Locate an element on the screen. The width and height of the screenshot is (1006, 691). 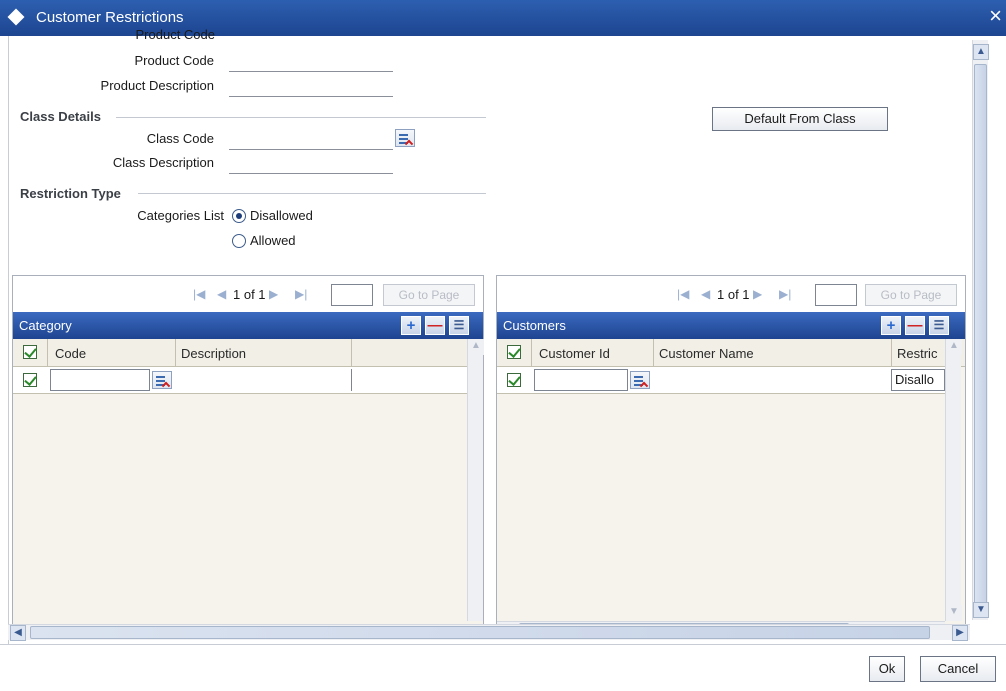
category-code-cell is located at coordinates (100, 380).